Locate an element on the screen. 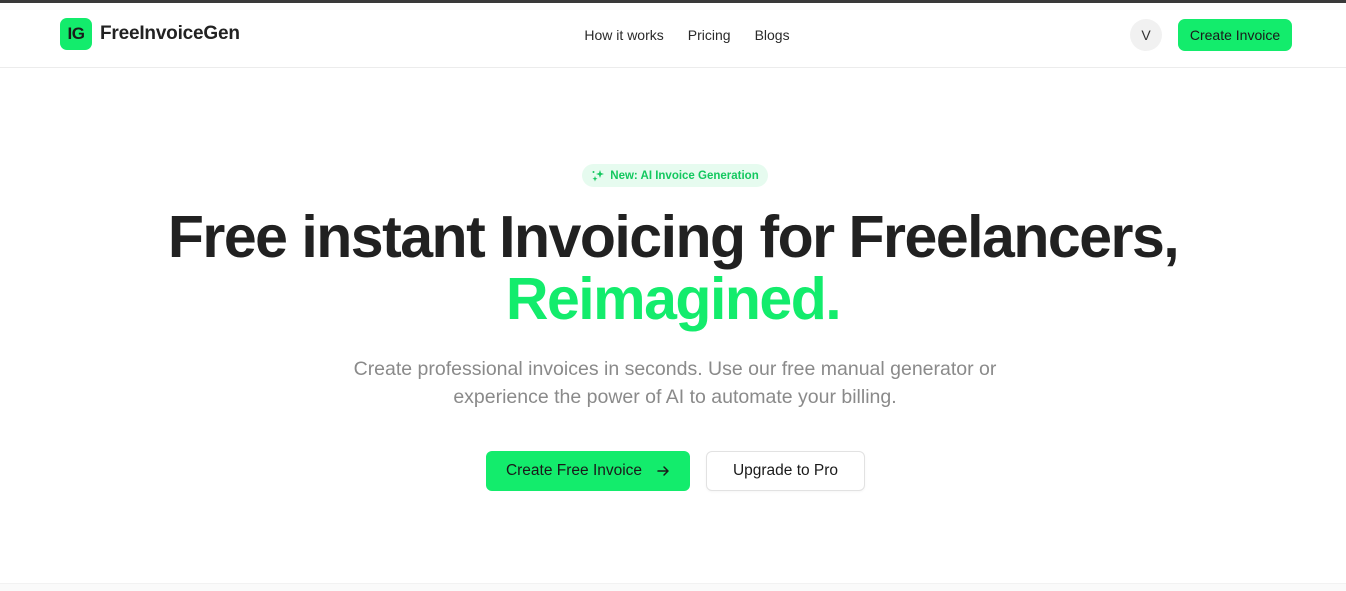 The width and height of the screenshot is (1346, 591). create-free-invoice-label: Create Free Invoice is located at coordinates (574, 470).